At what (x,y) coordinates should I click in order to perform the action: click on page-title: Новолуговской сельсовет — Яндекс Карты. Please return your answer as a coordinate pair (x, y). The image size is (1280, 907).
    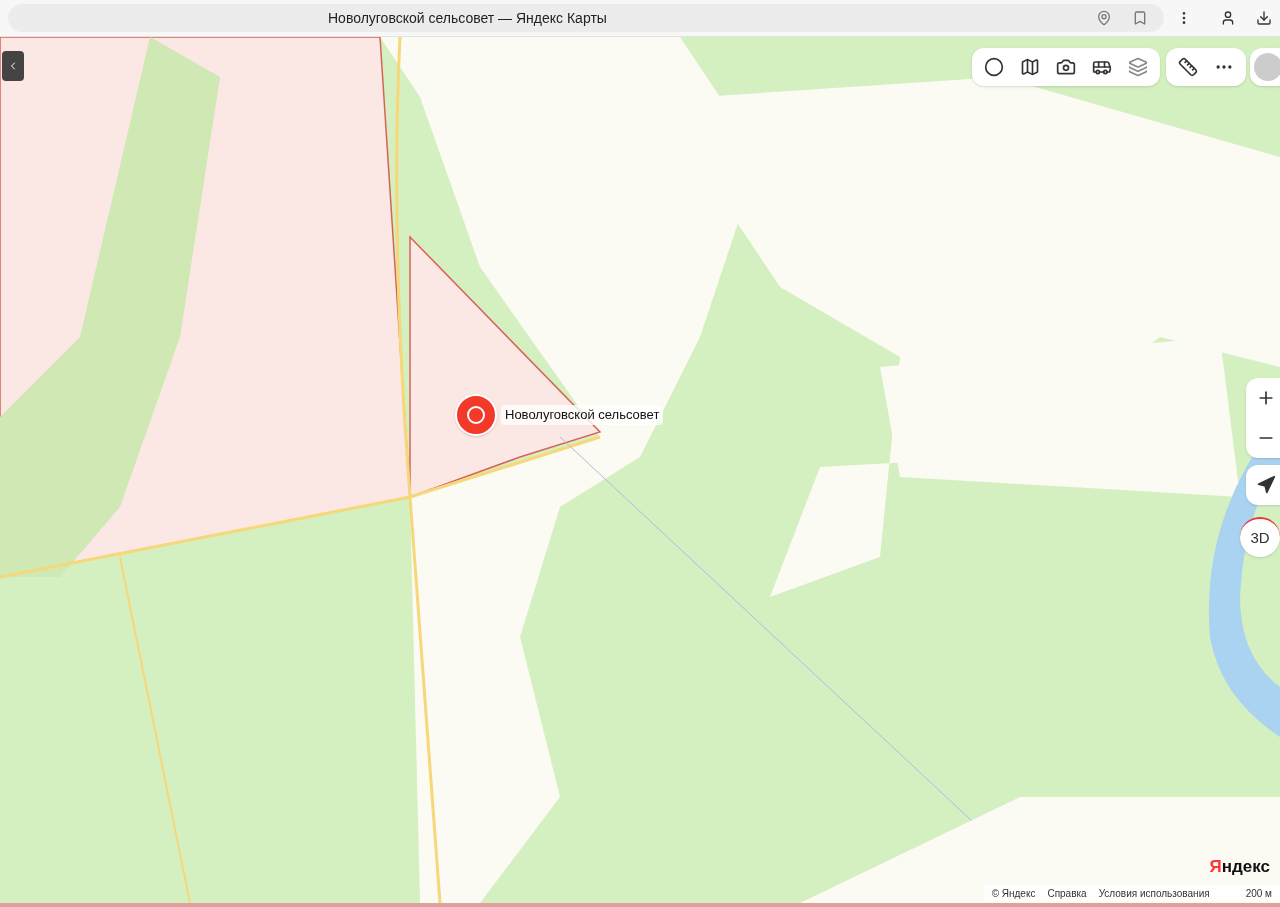
    Looking at the image, I should click on (468, 18).